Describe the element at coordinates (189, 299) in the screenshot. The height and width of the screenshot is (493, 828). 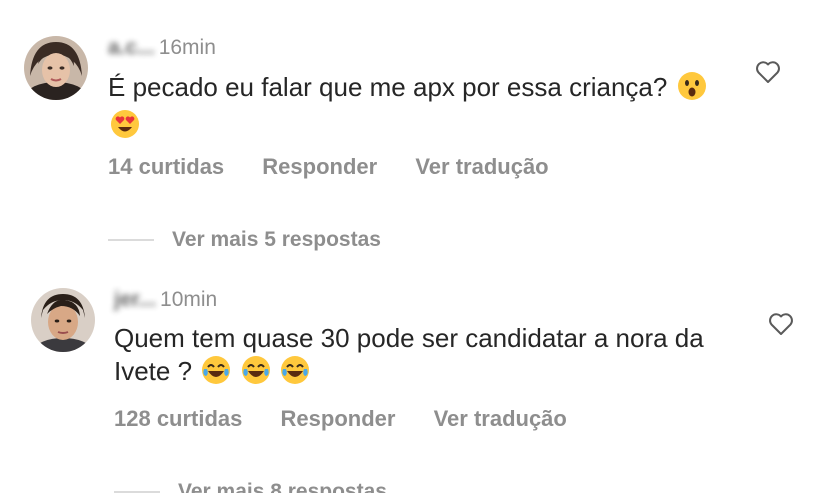
I see `comment-time: 10min` at that location.